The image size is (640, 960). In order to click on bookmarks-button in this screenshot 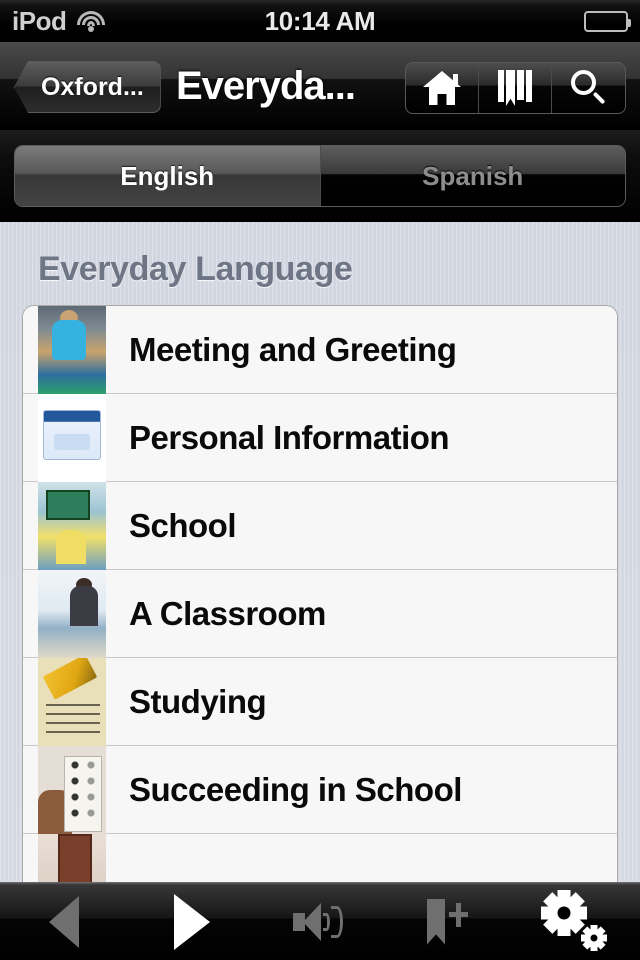, I will do `click(515, 88)`.